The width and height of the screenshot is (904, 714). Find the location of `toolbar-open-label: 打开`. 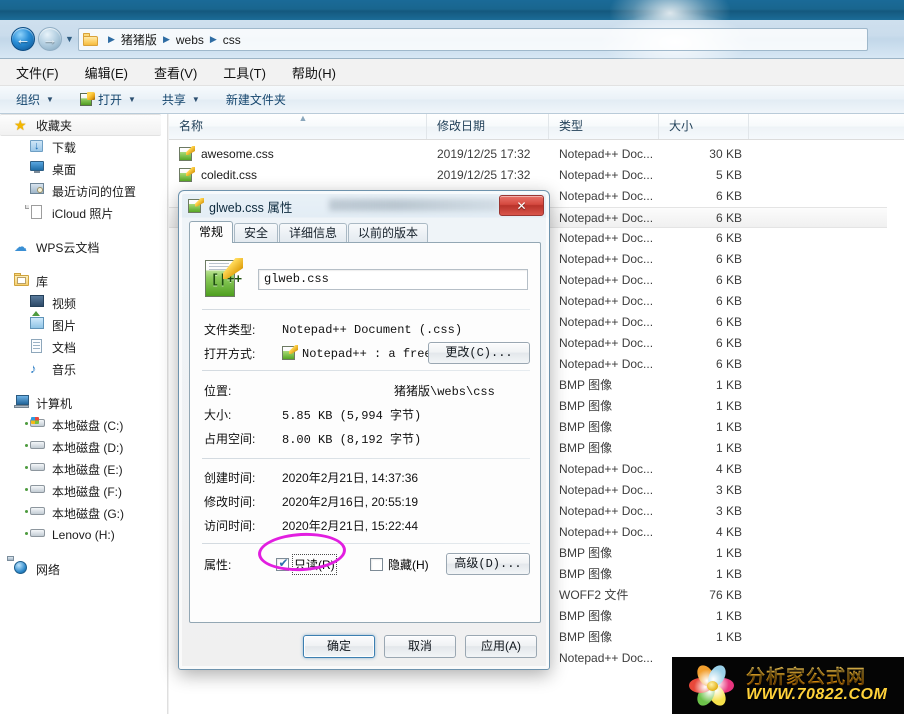

toolbar-open-label: 打开 is located at coordinates (109, 100).